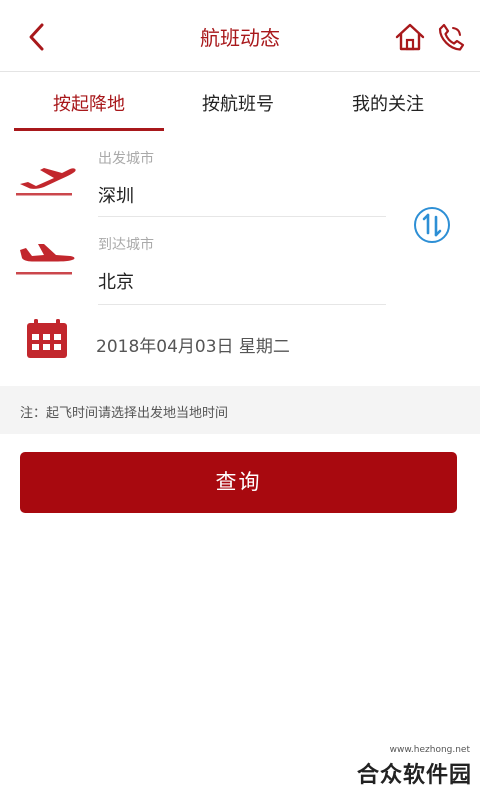 This screenshot has width=480, height=800. I want to click on tab-by-airport: 按起降地, so click(89, 106).